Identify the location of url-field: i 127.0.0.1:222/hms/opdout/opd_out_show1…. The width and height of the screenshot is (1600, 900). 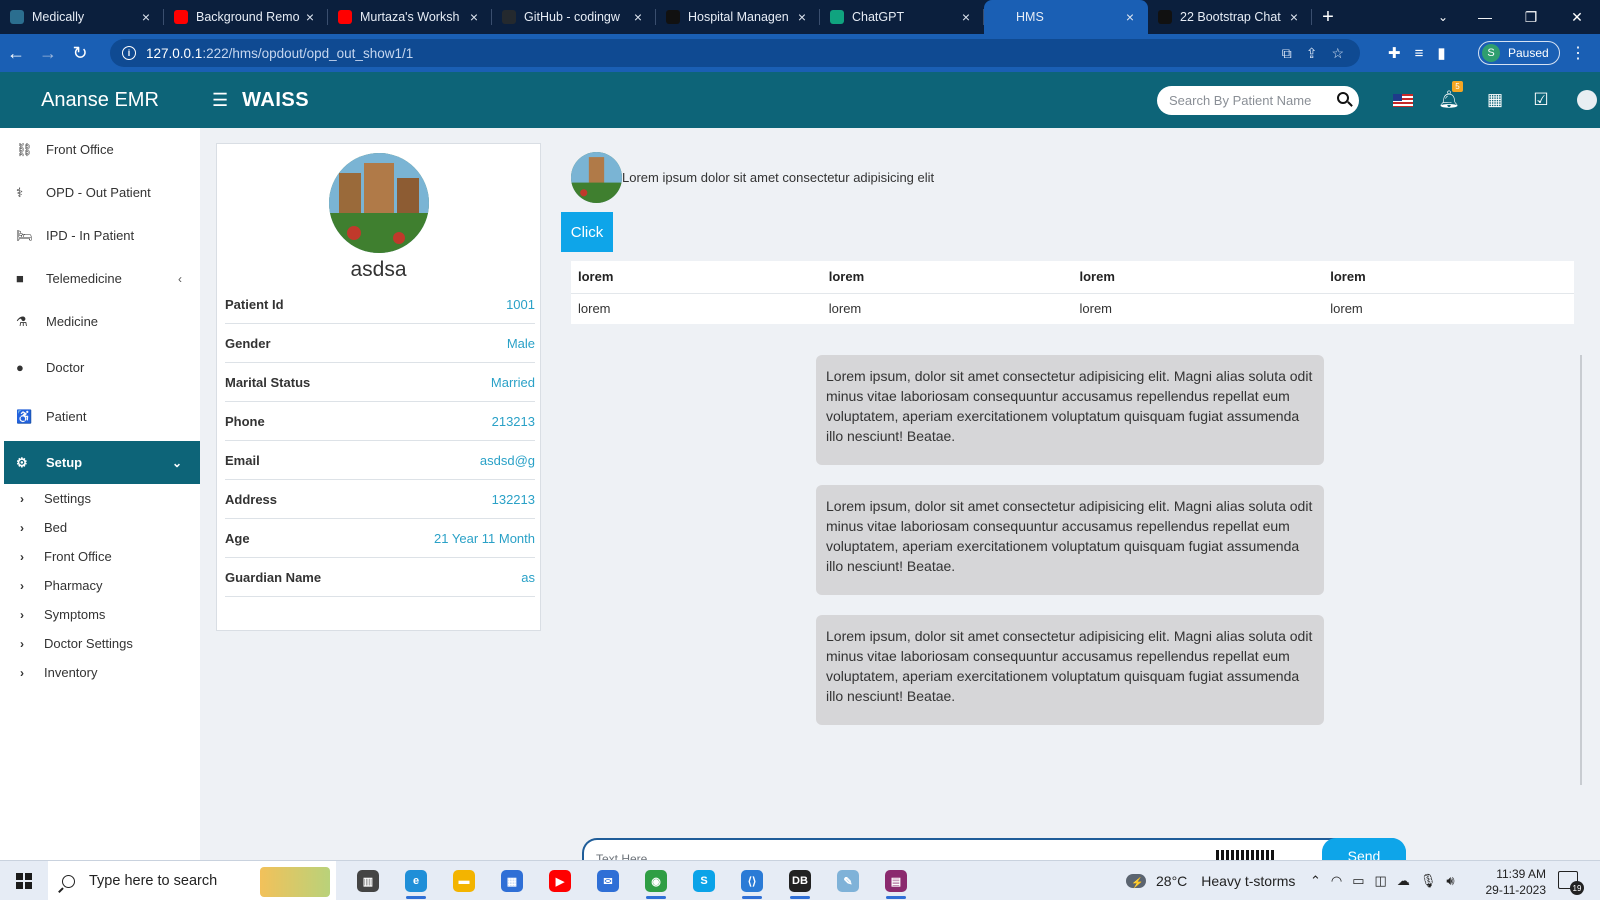
(735, 53).